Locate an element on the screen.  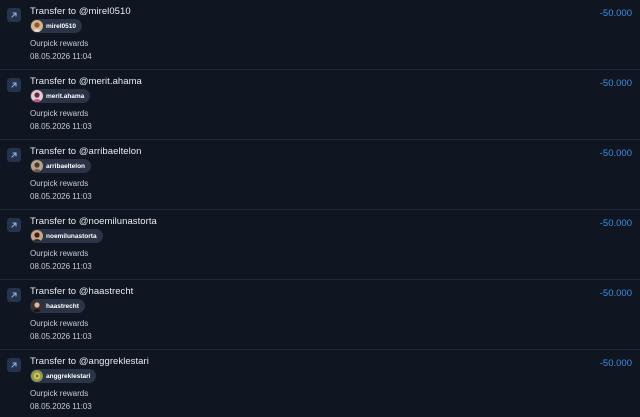
user-chip: merit.ahama is located at coordinates (60, 96).